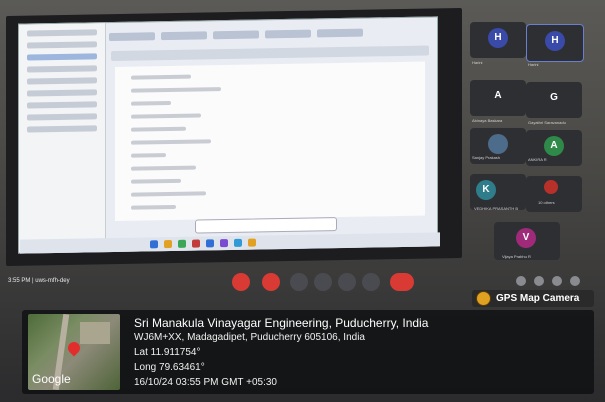 Image resolution: width=605 pixels, height=402 pixels. Describe the element at coordinates (51, 379) in the screenshot. I see `map-brand: Google` at that location.